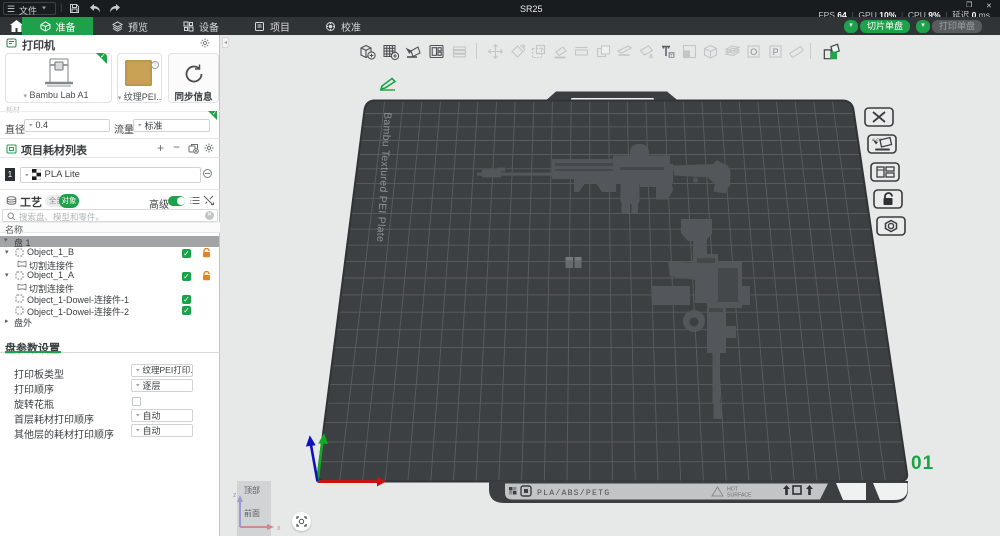 This screenshot has width=1000, height=536. What do you see at coordinates (235, 495) in the screenshot?
I see `svg-text: z` at bounding box center [235, 495].